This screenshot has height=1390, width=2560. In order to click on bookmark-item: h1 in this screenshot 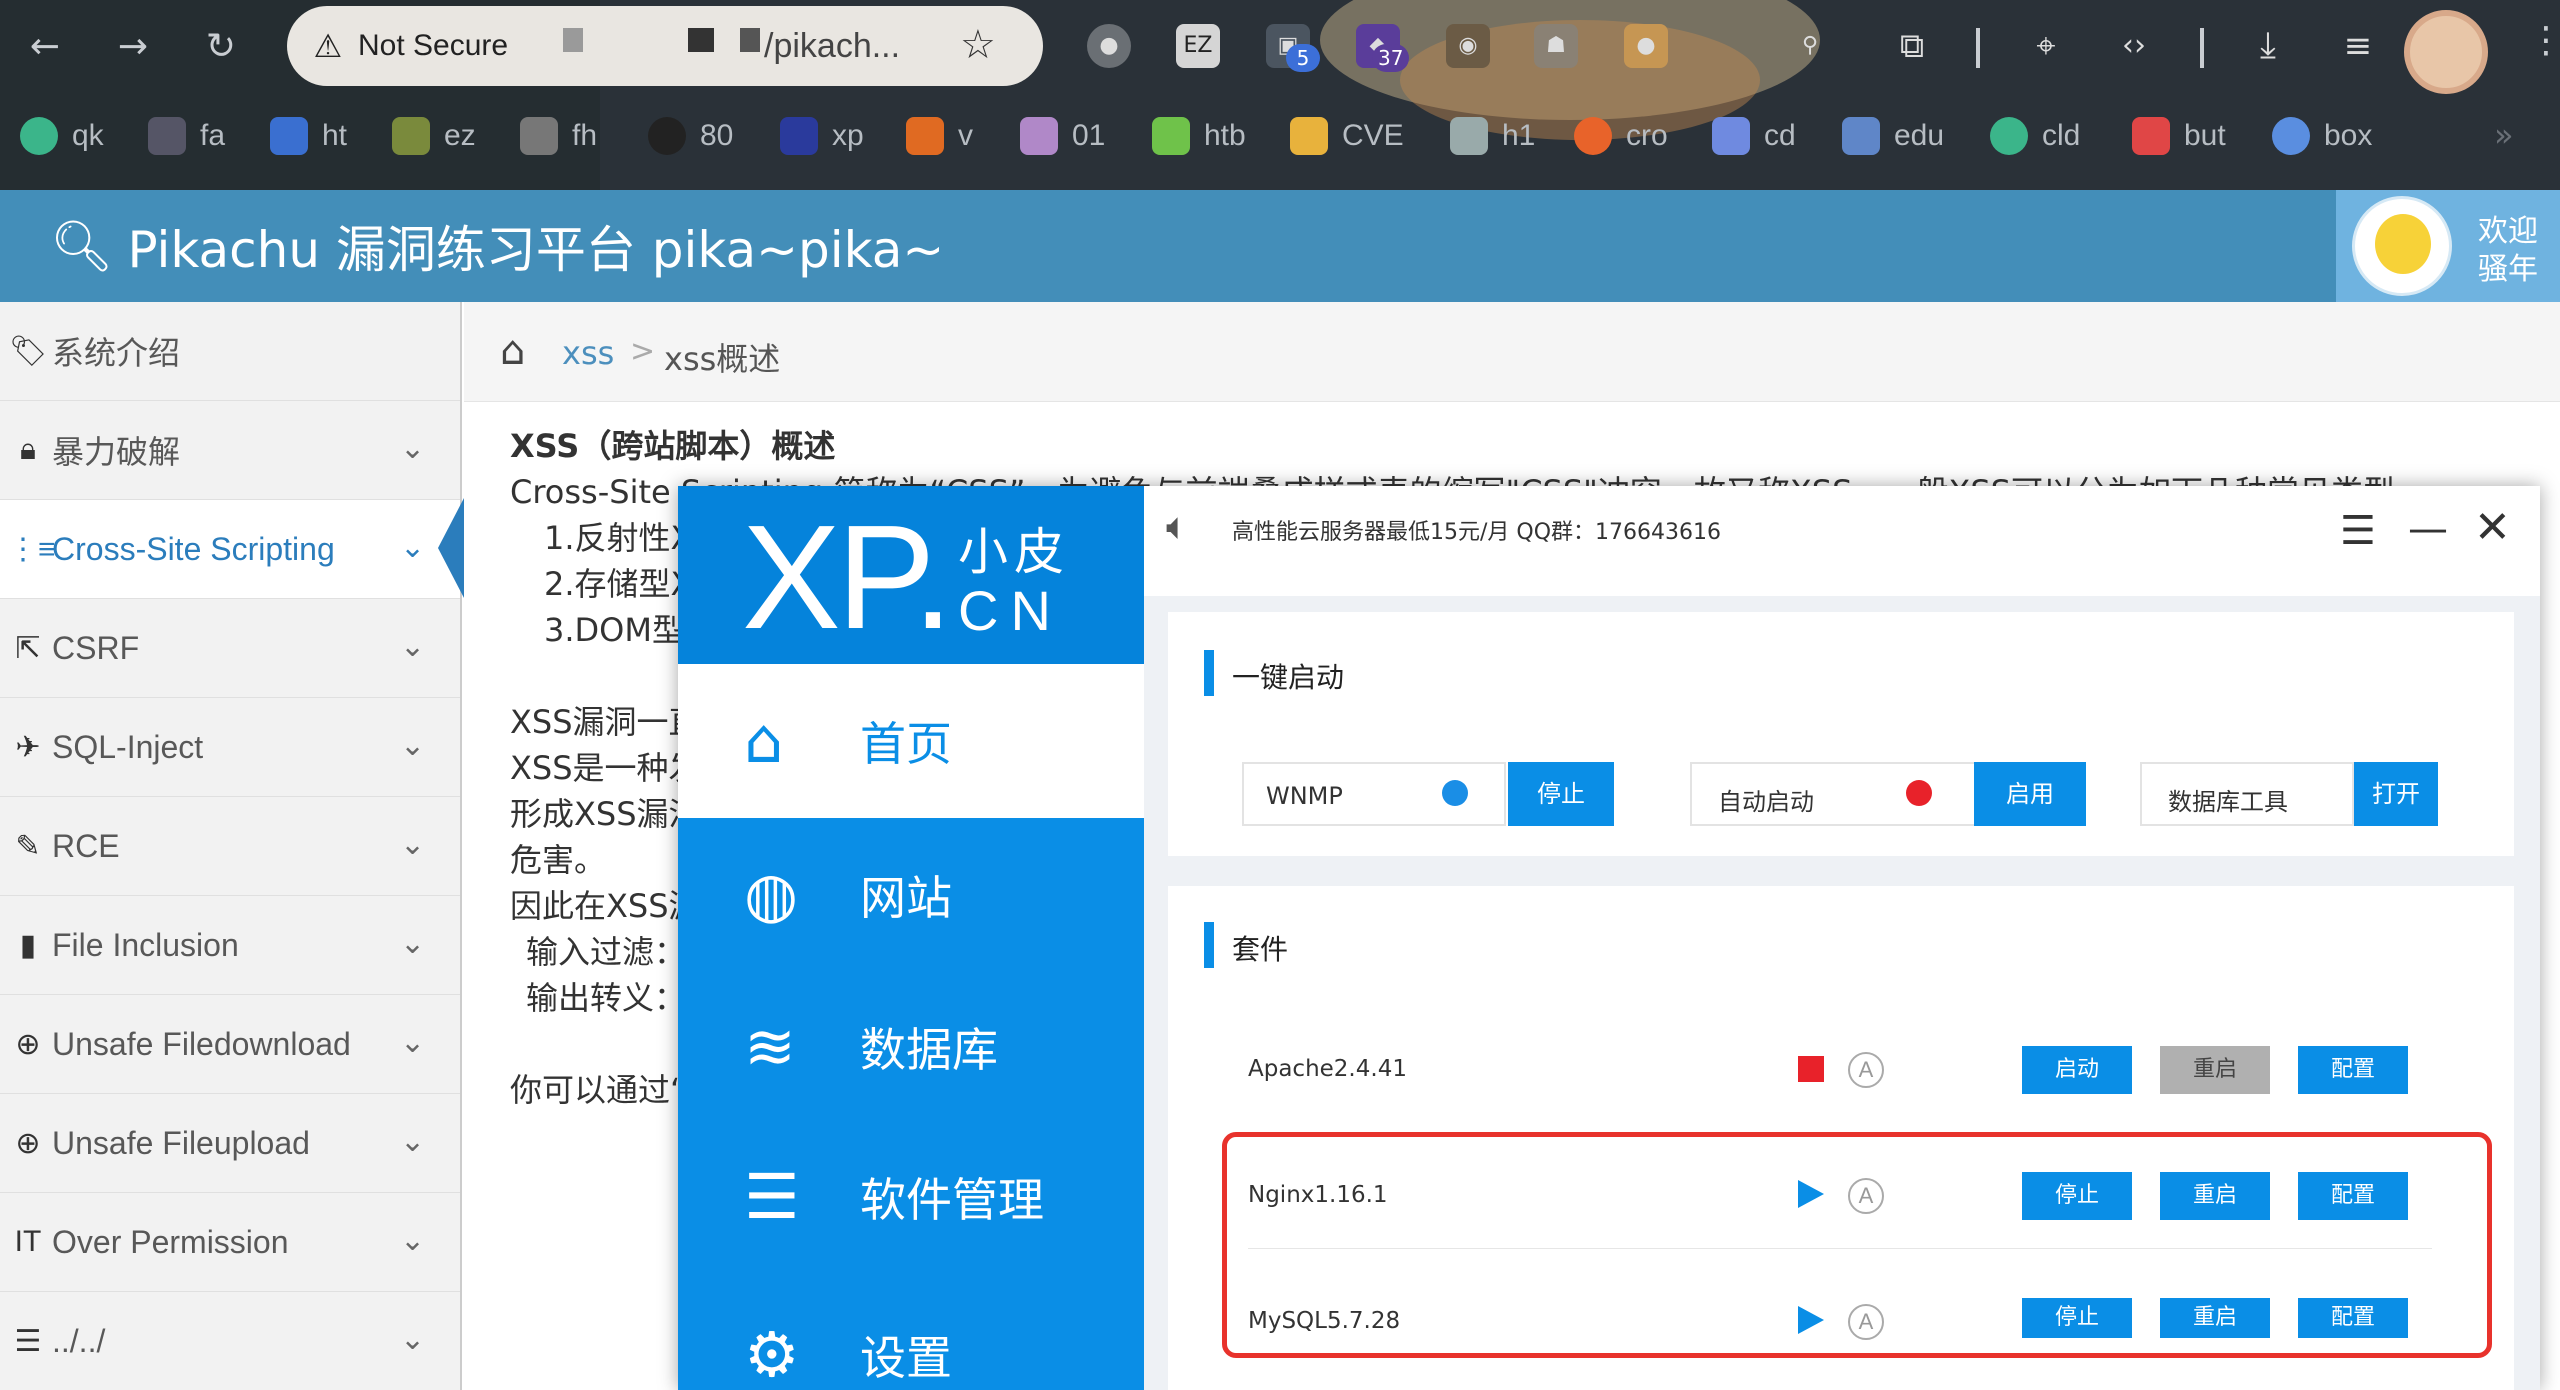, I will do `click(1492, 136)`.